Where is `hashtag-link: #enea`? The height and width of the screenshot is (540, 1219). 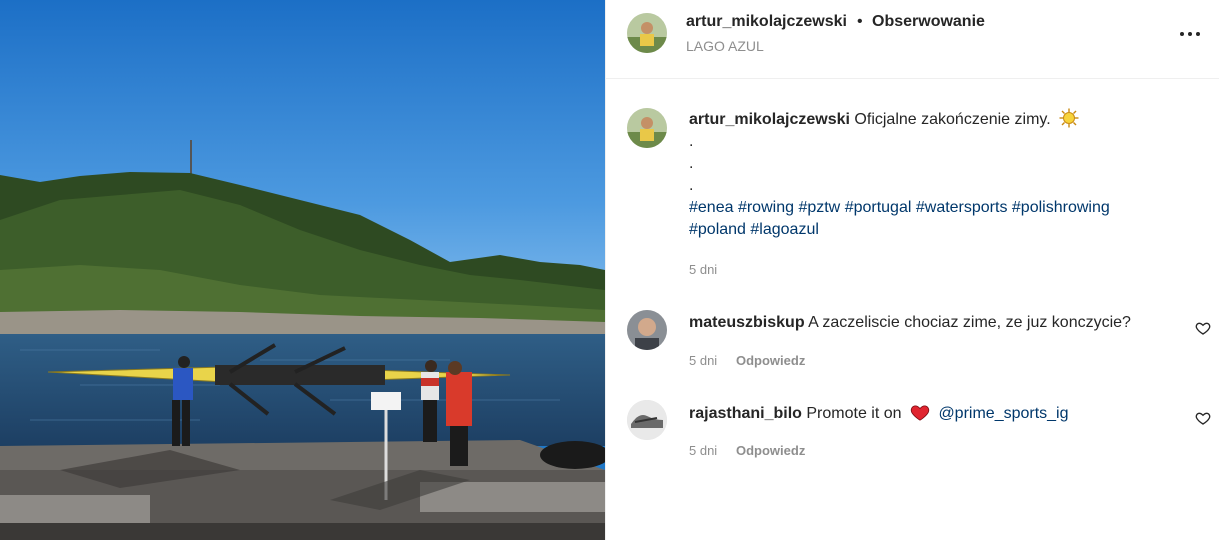
hashtag-link: #enea is located at coordinates (711, 207).